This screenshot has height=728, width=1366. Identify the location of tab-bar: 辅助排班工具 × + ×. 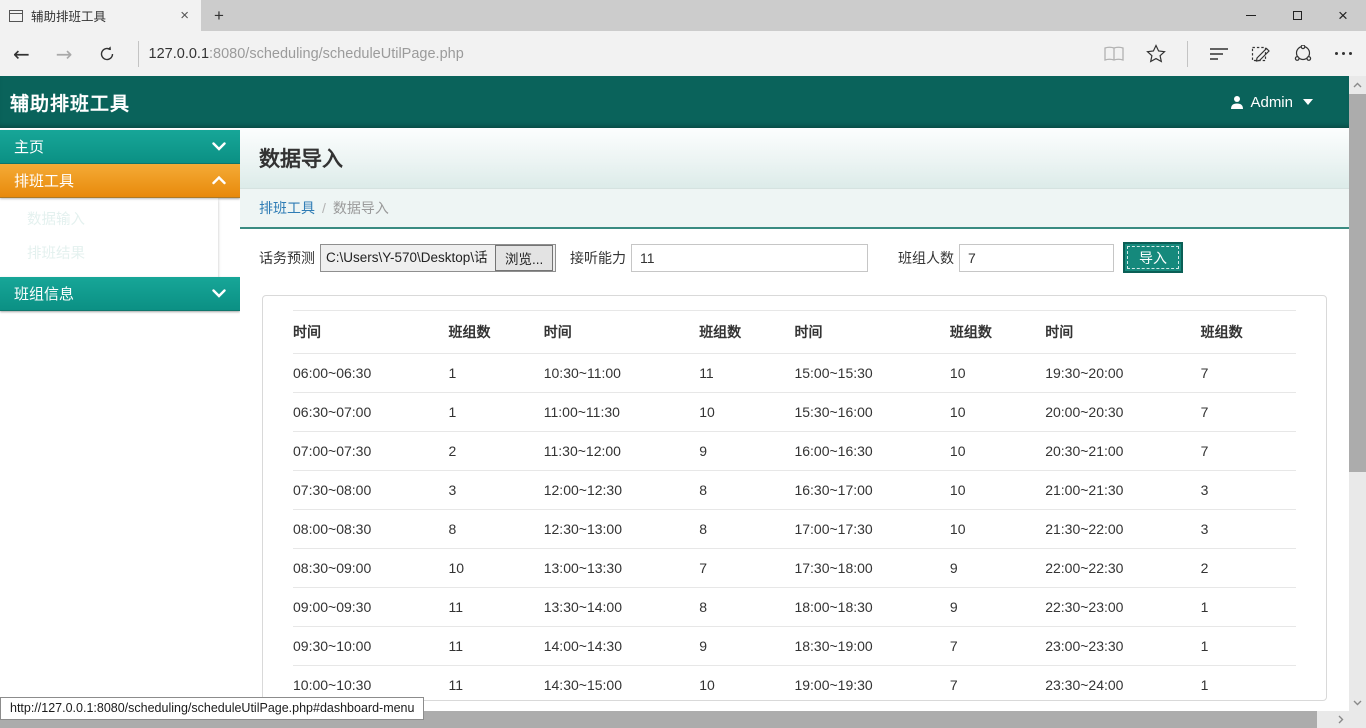
(683, 15).